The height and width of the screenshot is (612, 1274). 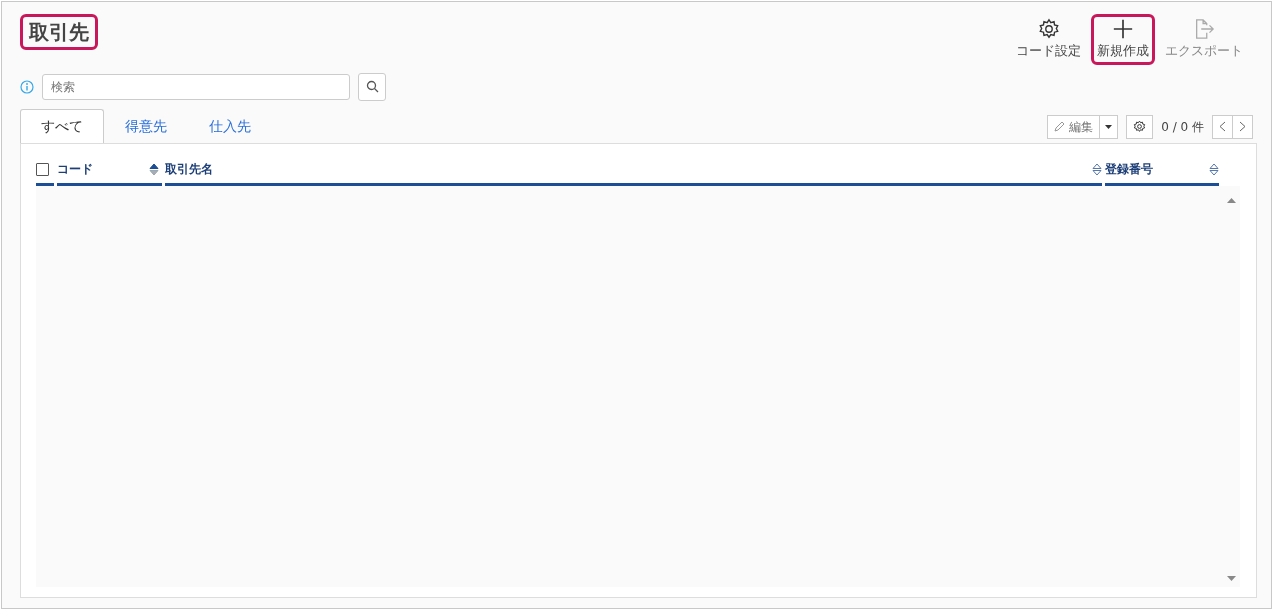 What do you see at coordinates (1204, 29) in the screenshot?
I see `export-icon` at bounding box center [1204, 29].